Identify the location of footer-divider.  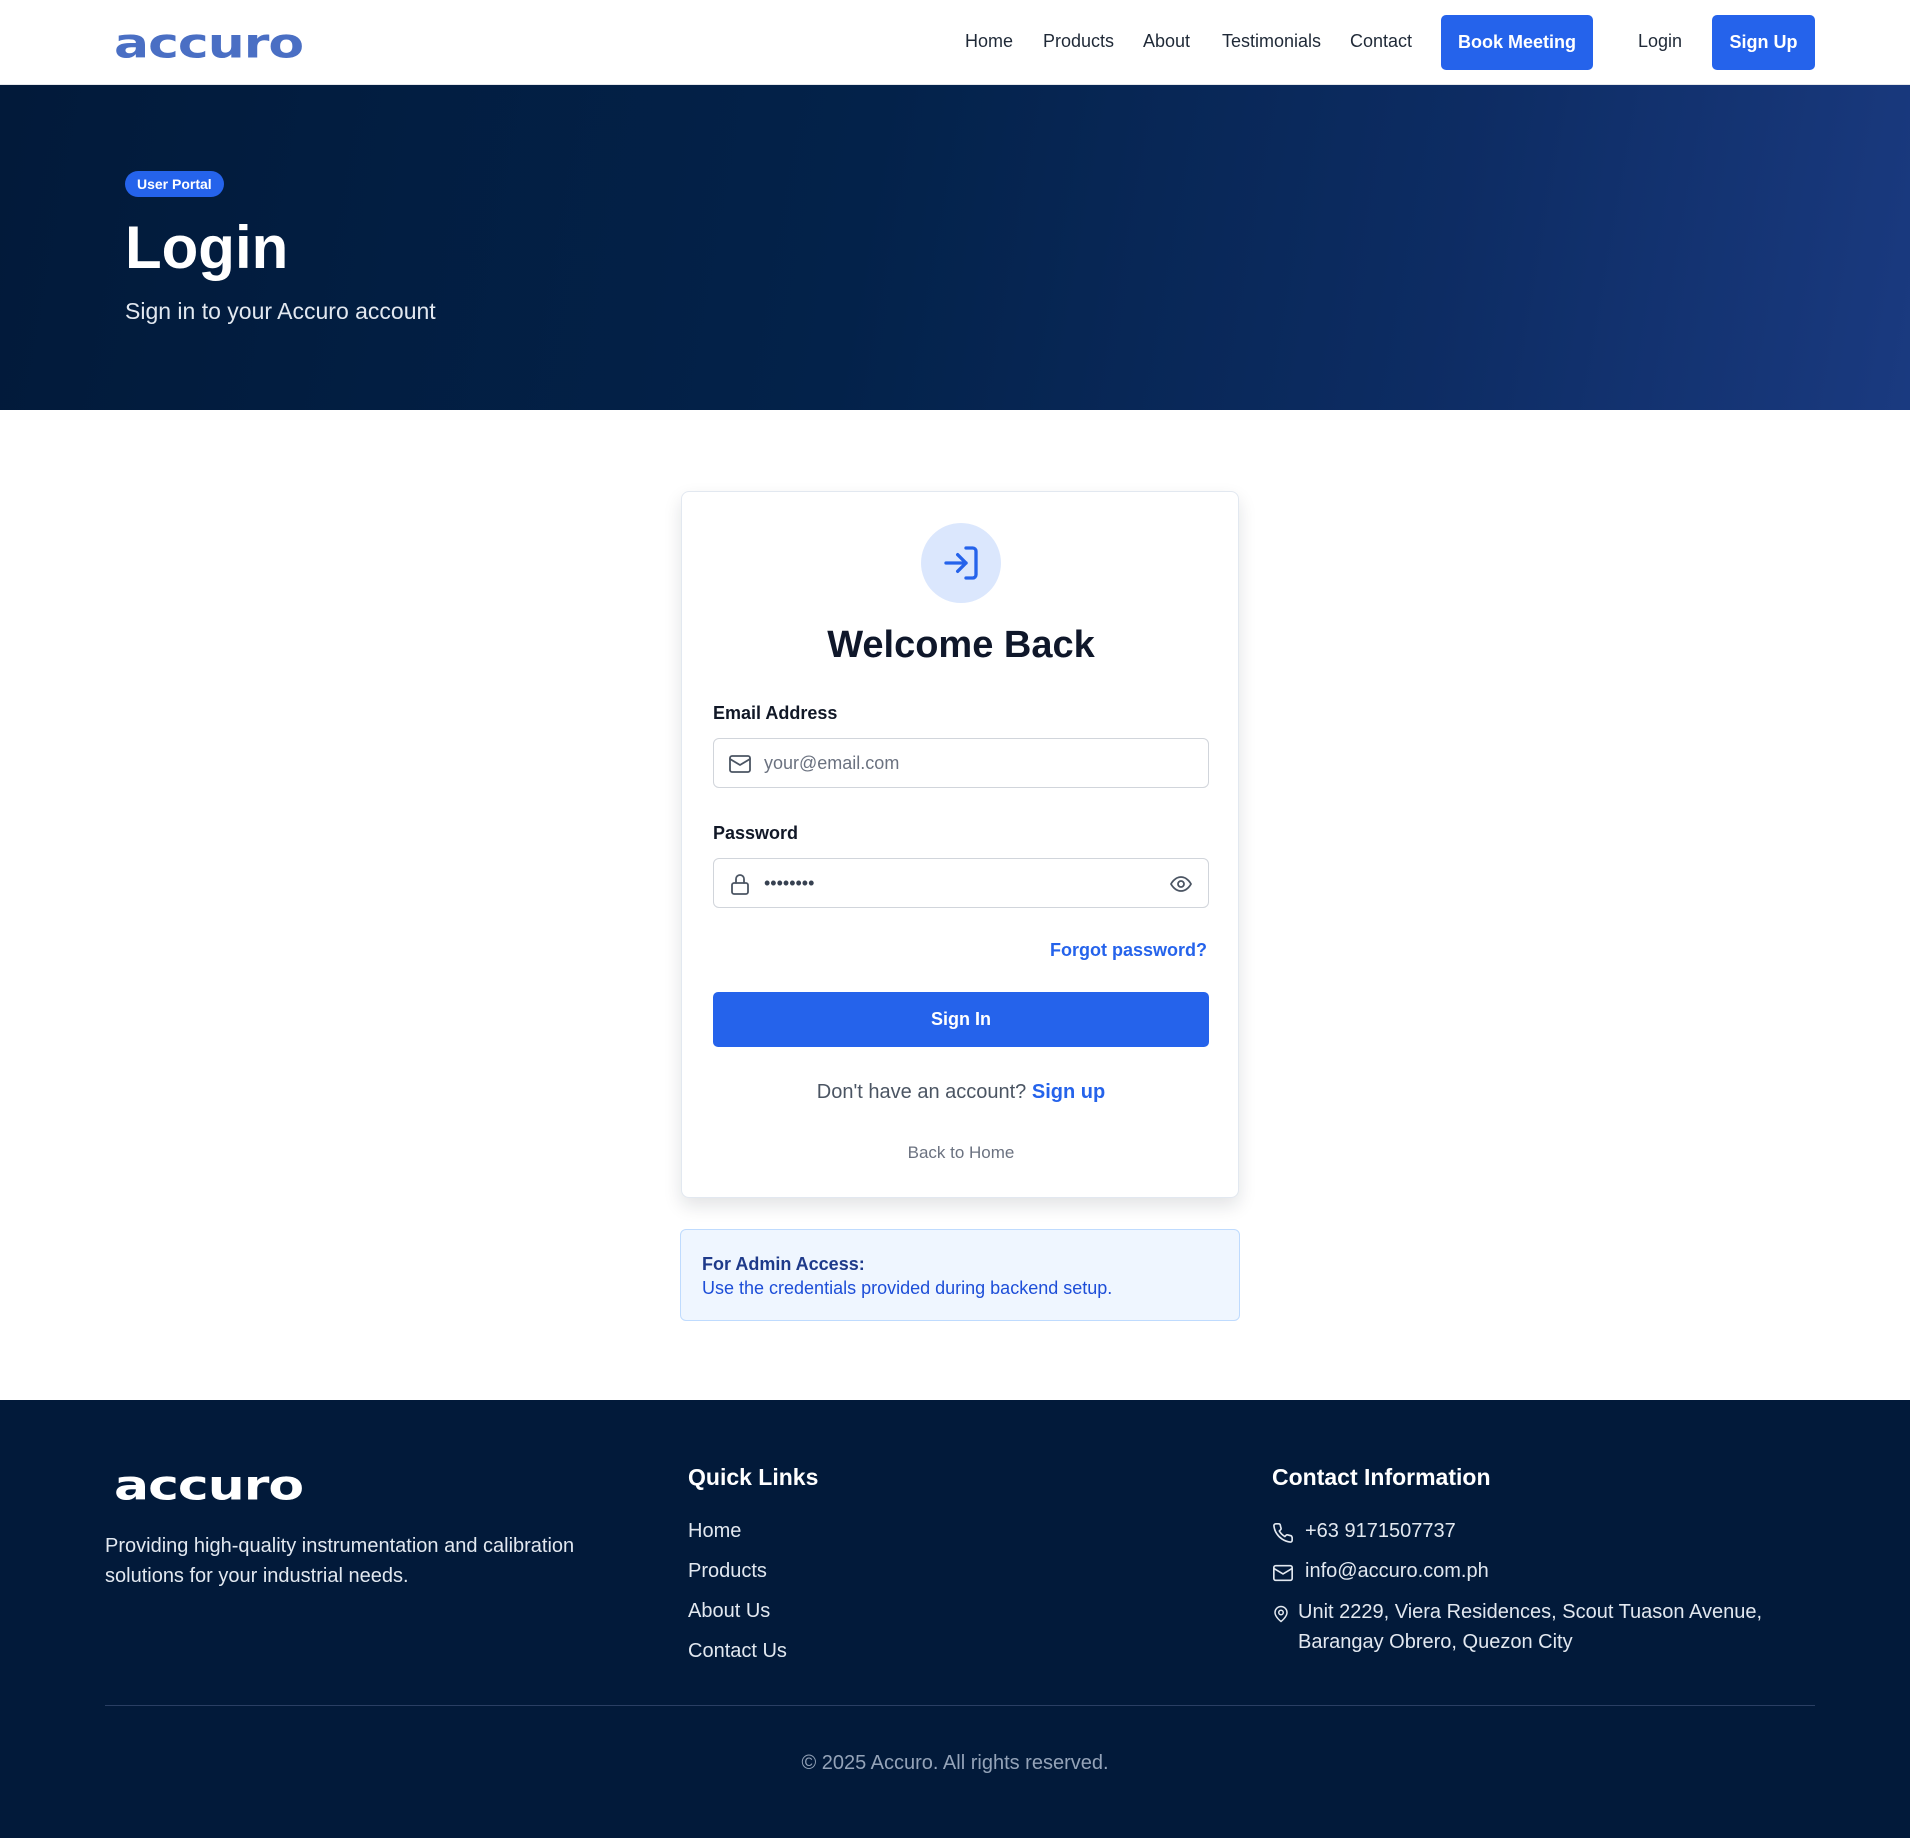
(960, 1705).